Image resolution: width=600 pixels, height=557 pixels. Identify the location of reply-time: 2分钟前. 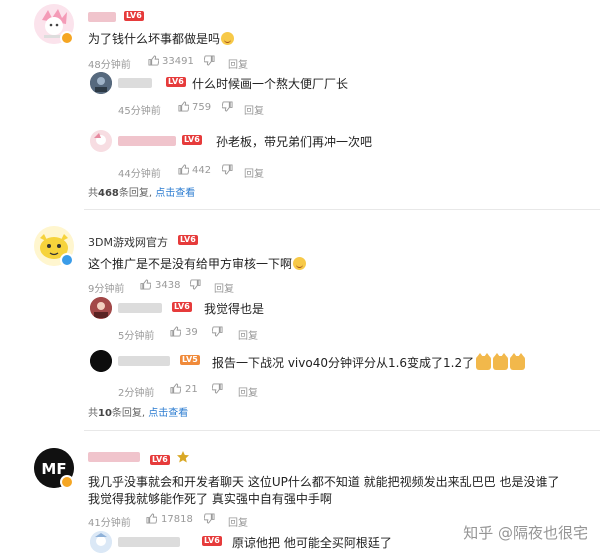
(136, 393).